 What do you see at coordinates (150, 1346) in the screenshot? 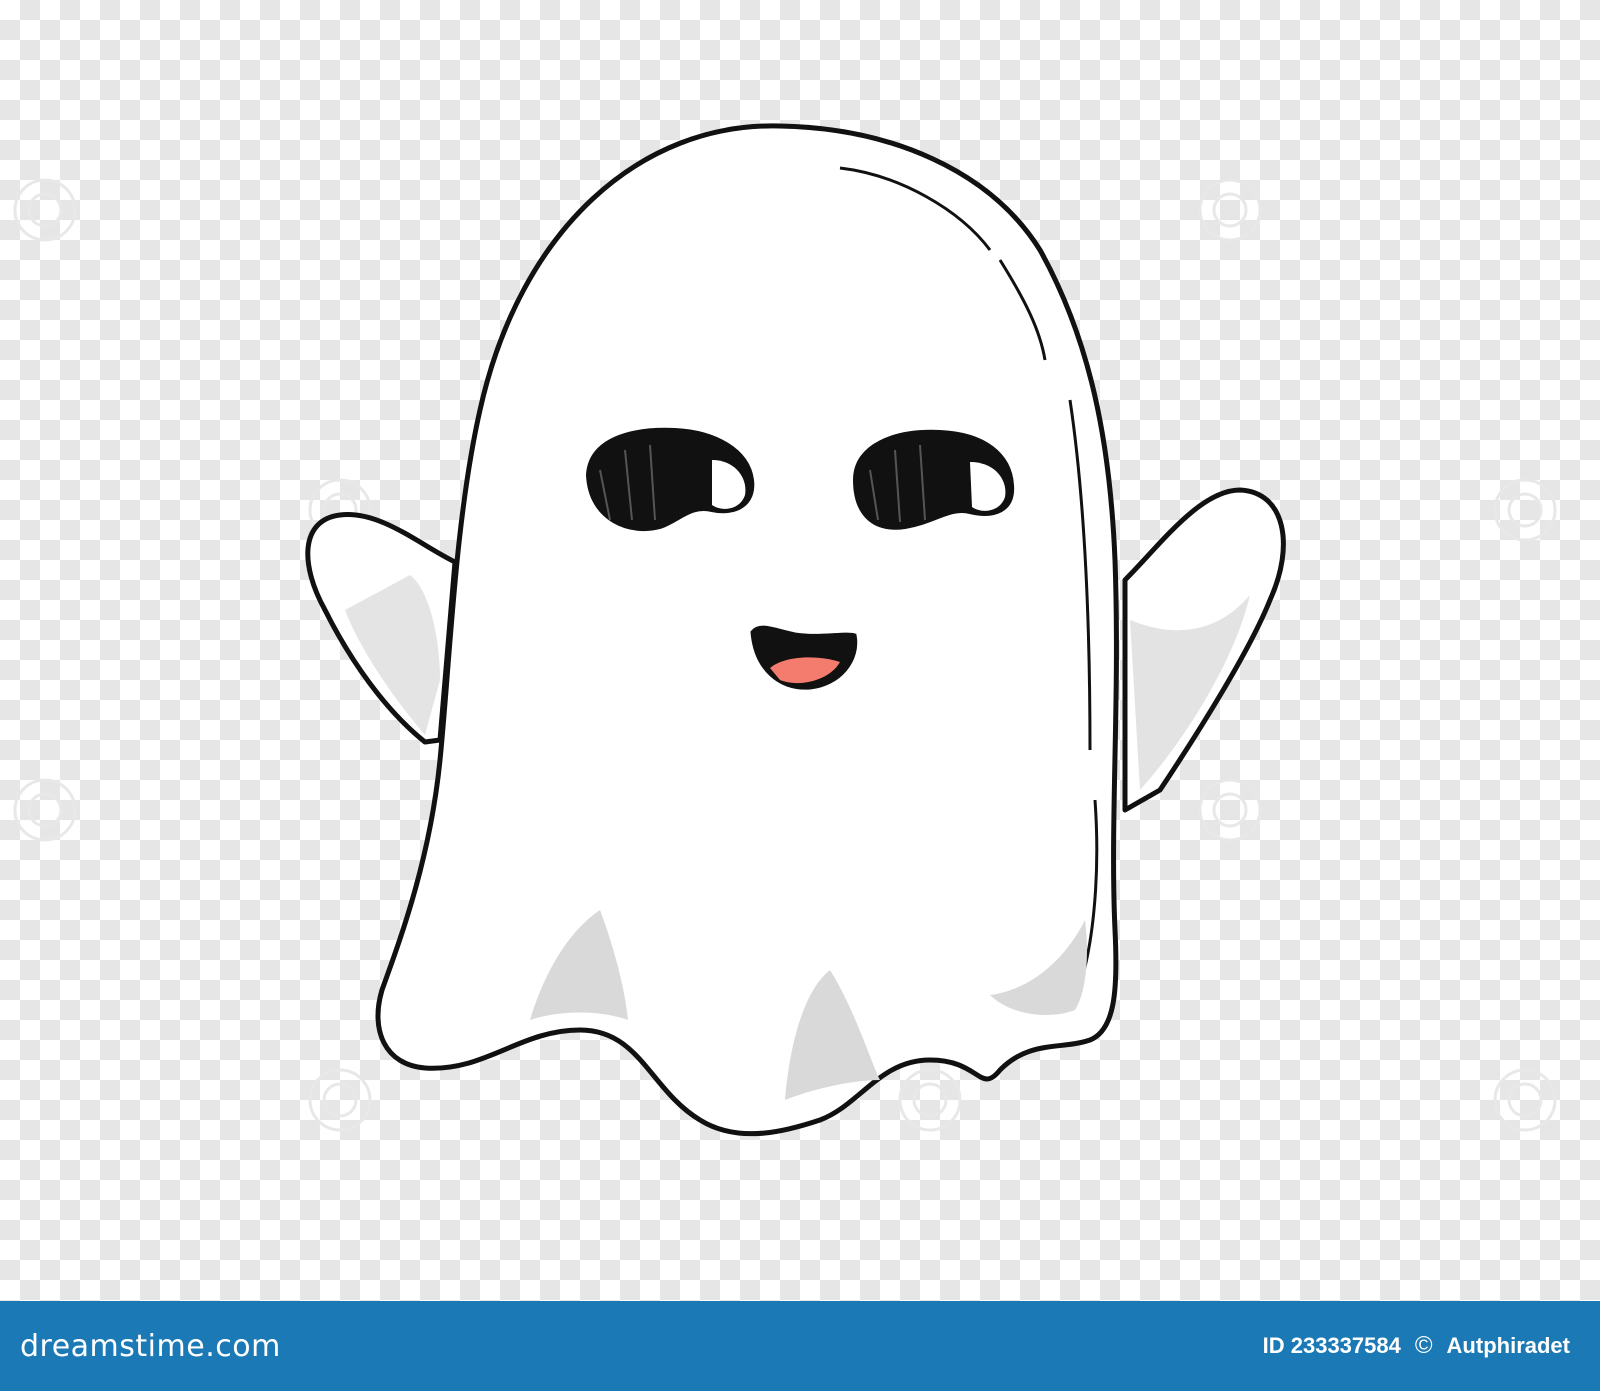
I see `brand-wordmark: dreamstime.com` at bounding box center [150, 1346].